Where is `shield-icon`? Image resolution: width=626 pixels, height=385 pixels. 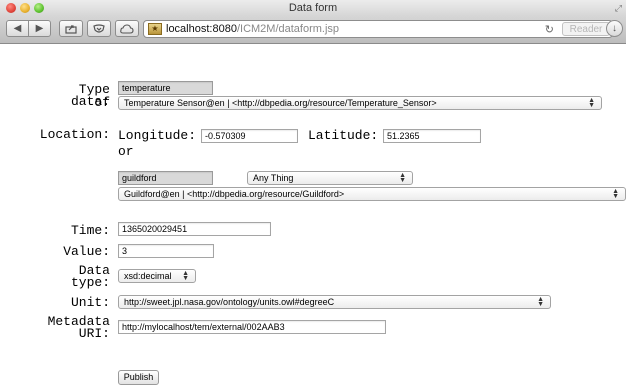 shield-icon is located at coordinates (99, 28).